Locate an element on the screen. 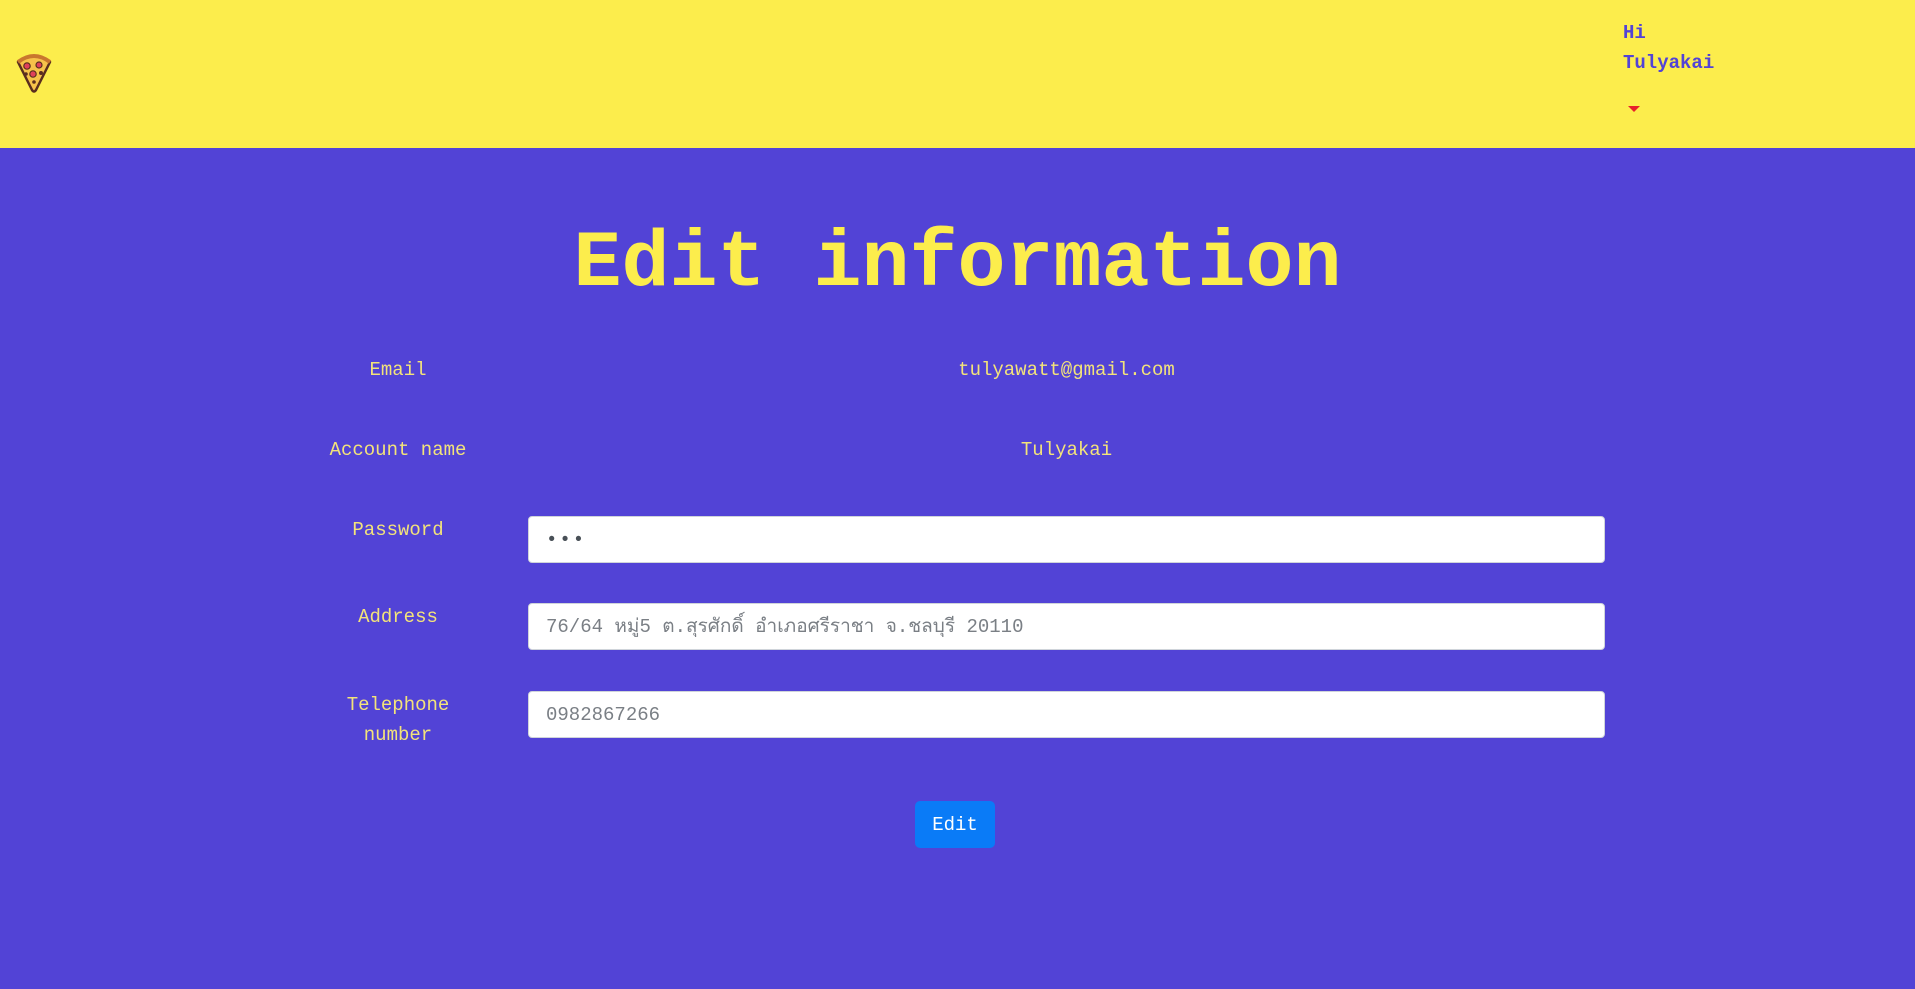  caret-down-icon is located at coordinates (1634, 109).